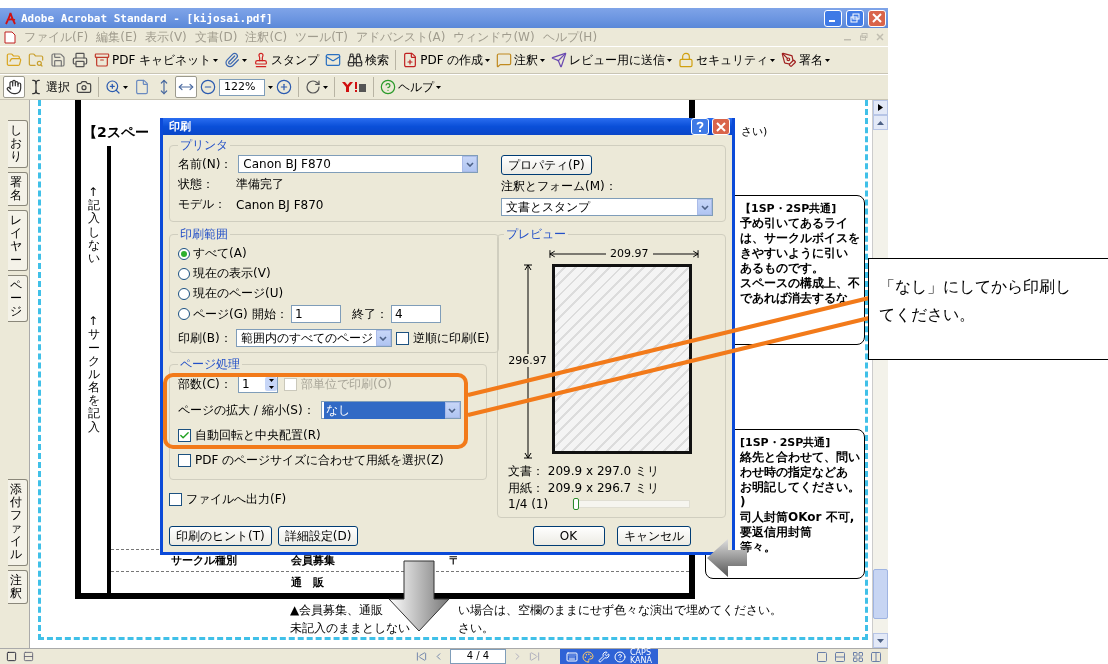 The width and height of the screenshot is (1108, 664). What do you see at coordinates (727, 60) in the screenshot?
I see `toolbar-button: セキュリティ` at bounding box center [727, 60].